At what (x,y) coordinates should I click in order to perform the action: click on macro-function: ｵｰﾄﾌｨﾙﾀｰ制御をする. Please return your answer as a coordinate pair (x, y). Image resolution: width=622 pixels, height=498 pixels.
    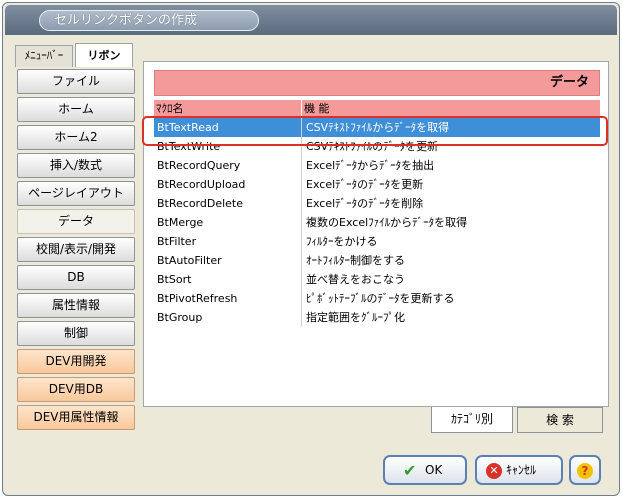
    Looking at the image, I should click on (355, 260).